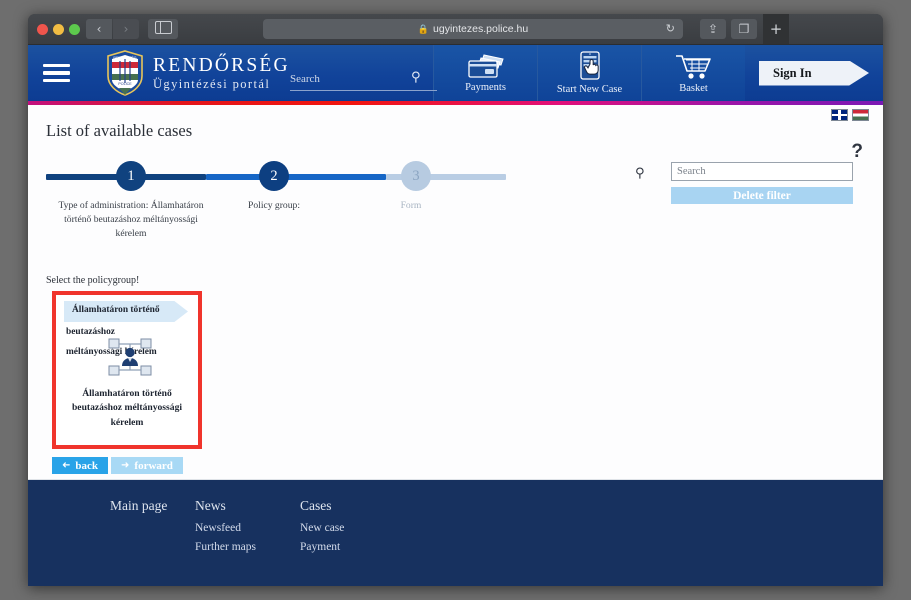 This screenshot has width=911, height=600. I want to click on policygroup-line-2: beutazáshoz, so click(90, 332).